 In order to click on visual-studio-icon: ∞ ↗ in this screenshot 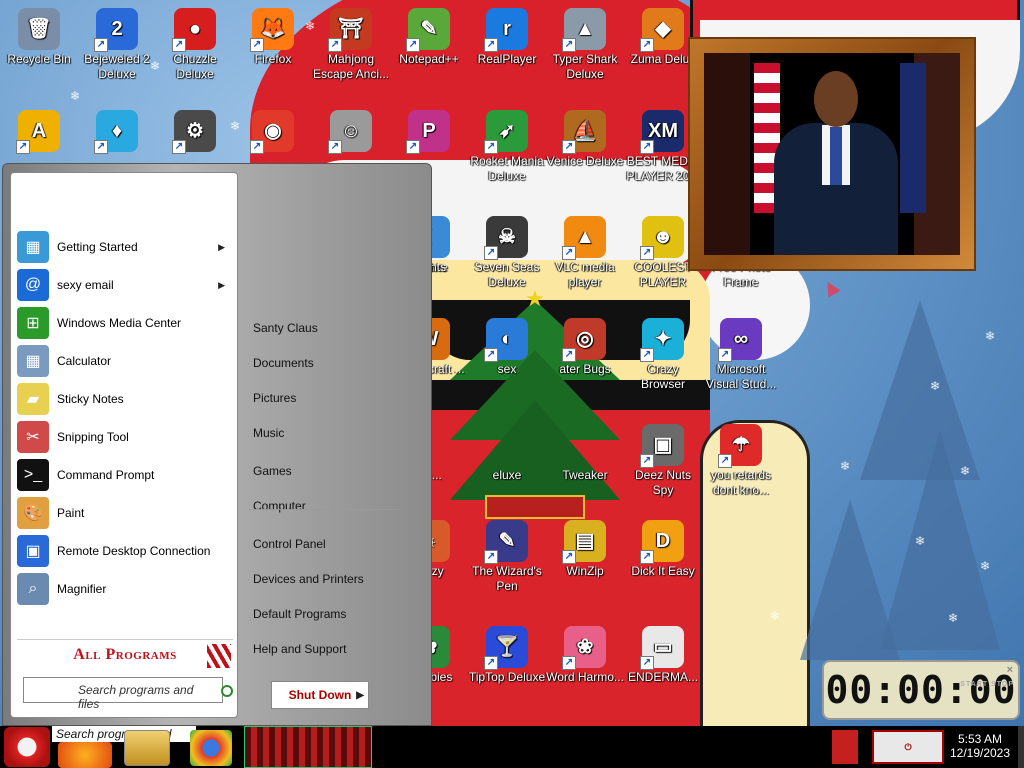, I will do `click(740, 340)`.